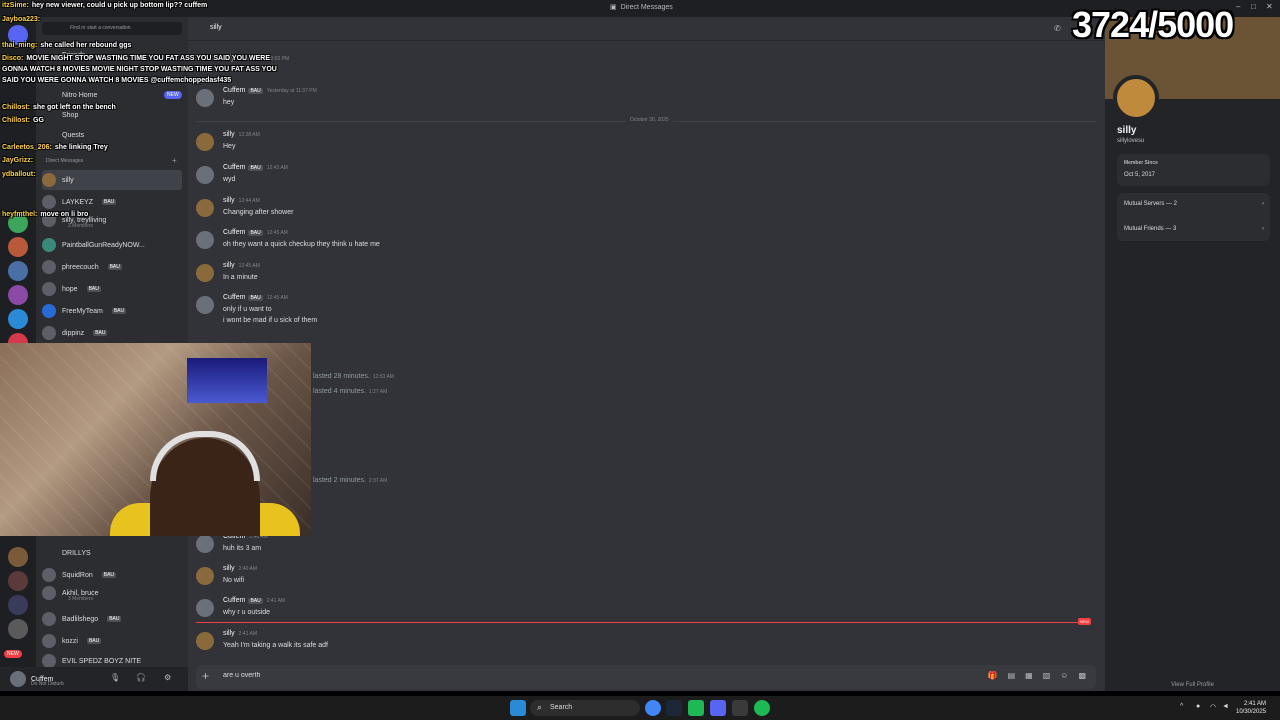 This screenshot has width=1280, height=720. I want to click on apps-icon: ▩, so click(1082, 675).